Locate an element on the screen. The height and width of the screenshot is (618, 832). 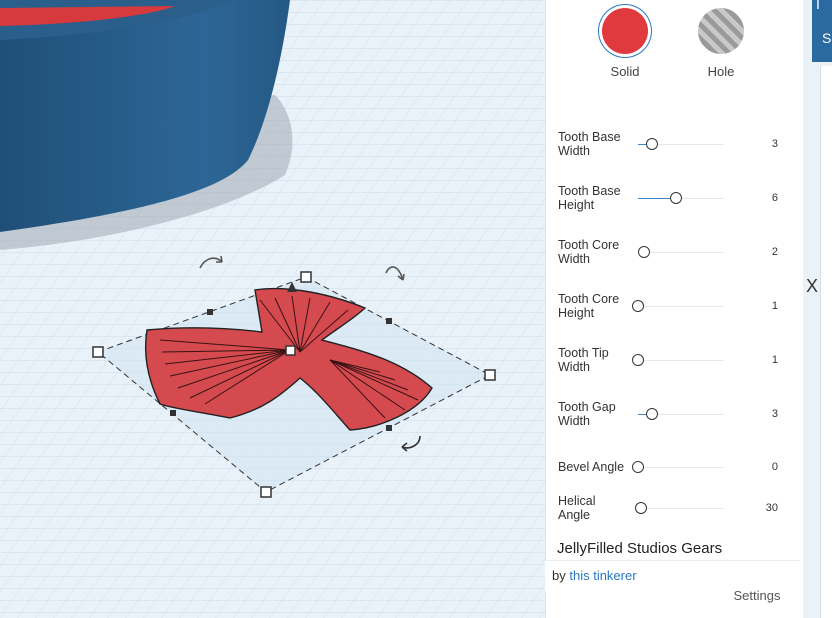
corner-handle-bottom is located at coordinates (266, 492).